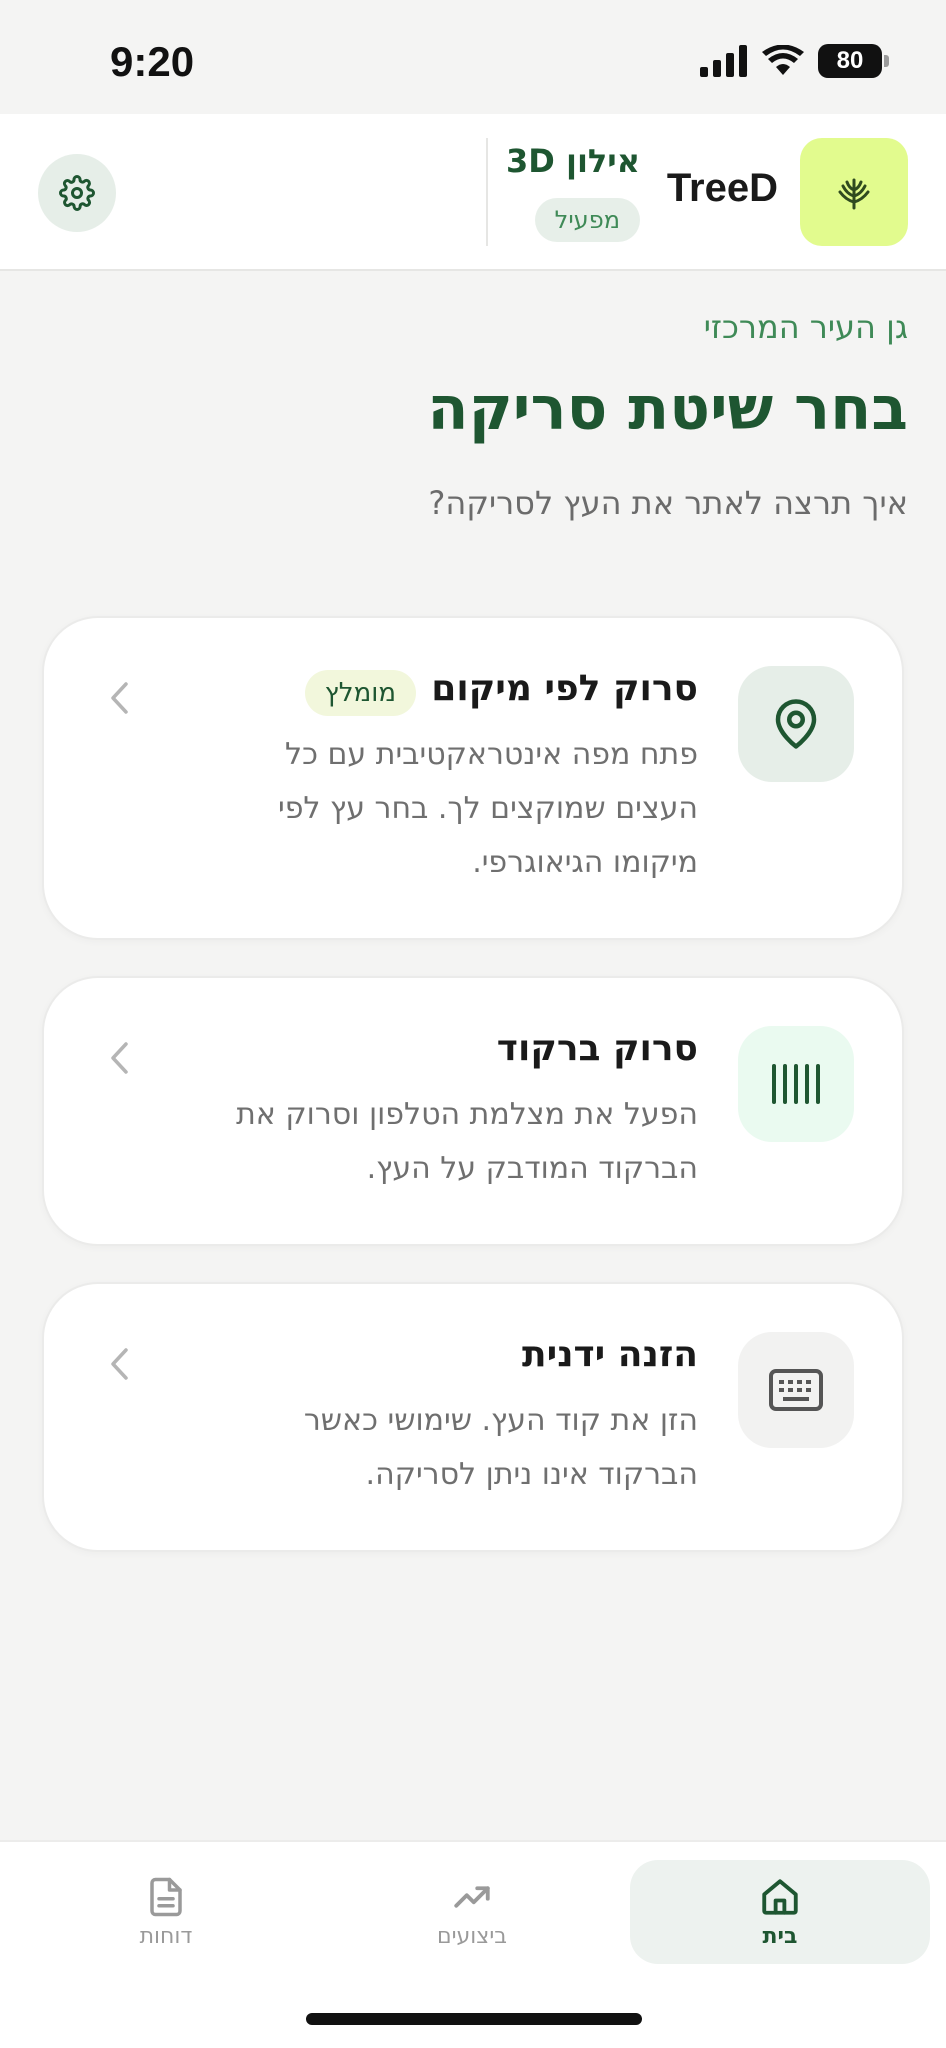 Image resolution: width=946 pixels, height=2048 pixels. I want to click on nav-reports: דוחות, so click(166, 1912).